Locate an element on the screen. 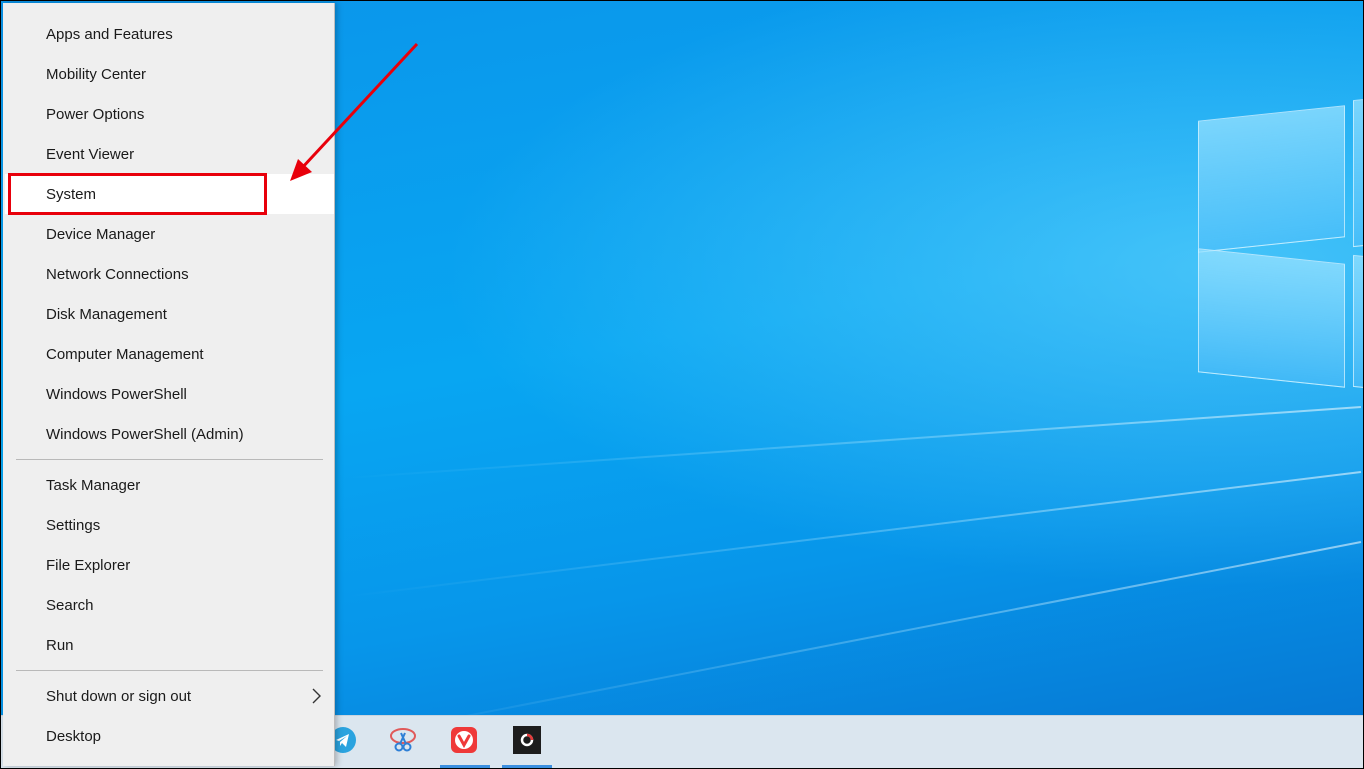  menu-item-label: Event Viewer is located at coordinates (90, 154).